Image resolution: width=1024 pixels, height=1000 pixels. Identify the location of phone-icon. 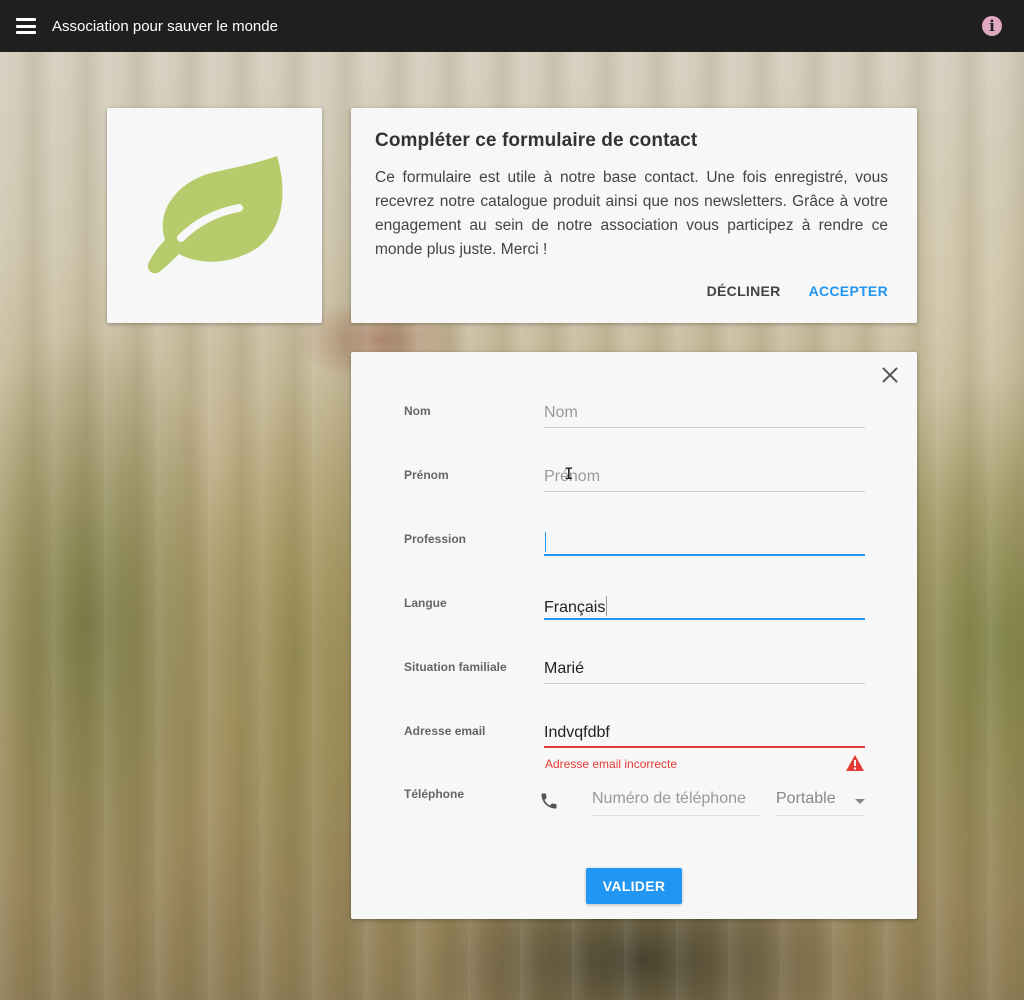
(549, 801).